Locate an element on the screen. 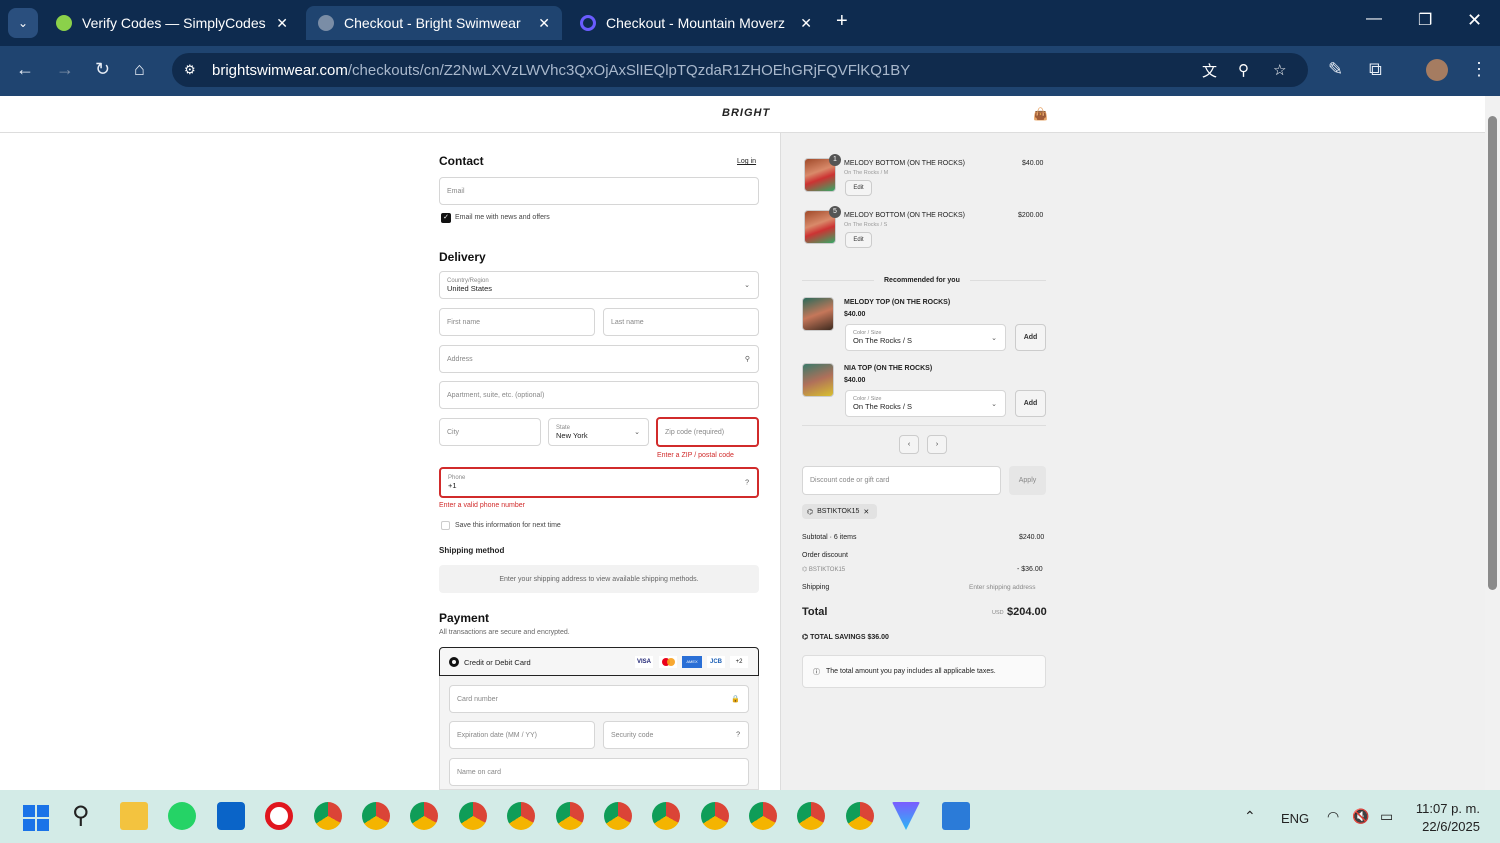 This screenshot has width=1500, height=843. apply-button: Apply is located at coordinates (1027, 480).